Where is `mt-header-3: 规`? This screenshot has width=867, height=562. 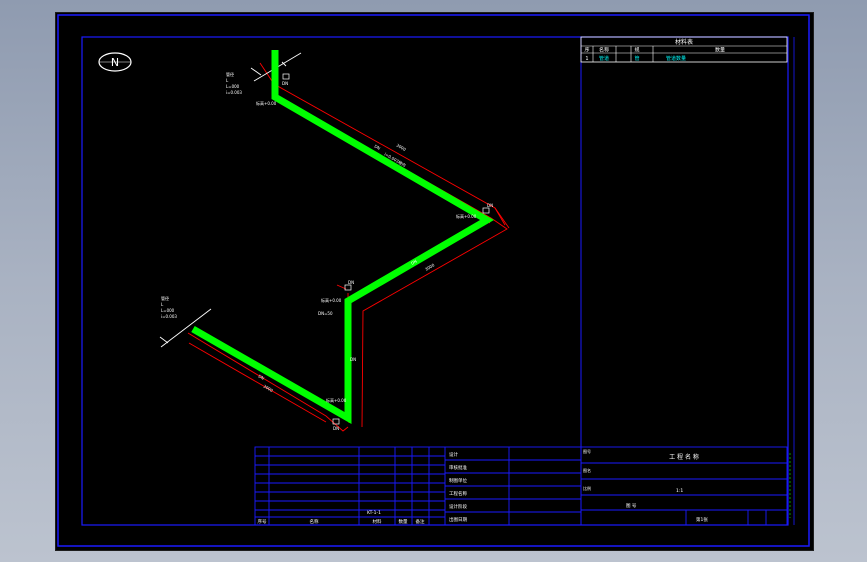 mt-header-3: 规 is located at coordinates (636, 50).